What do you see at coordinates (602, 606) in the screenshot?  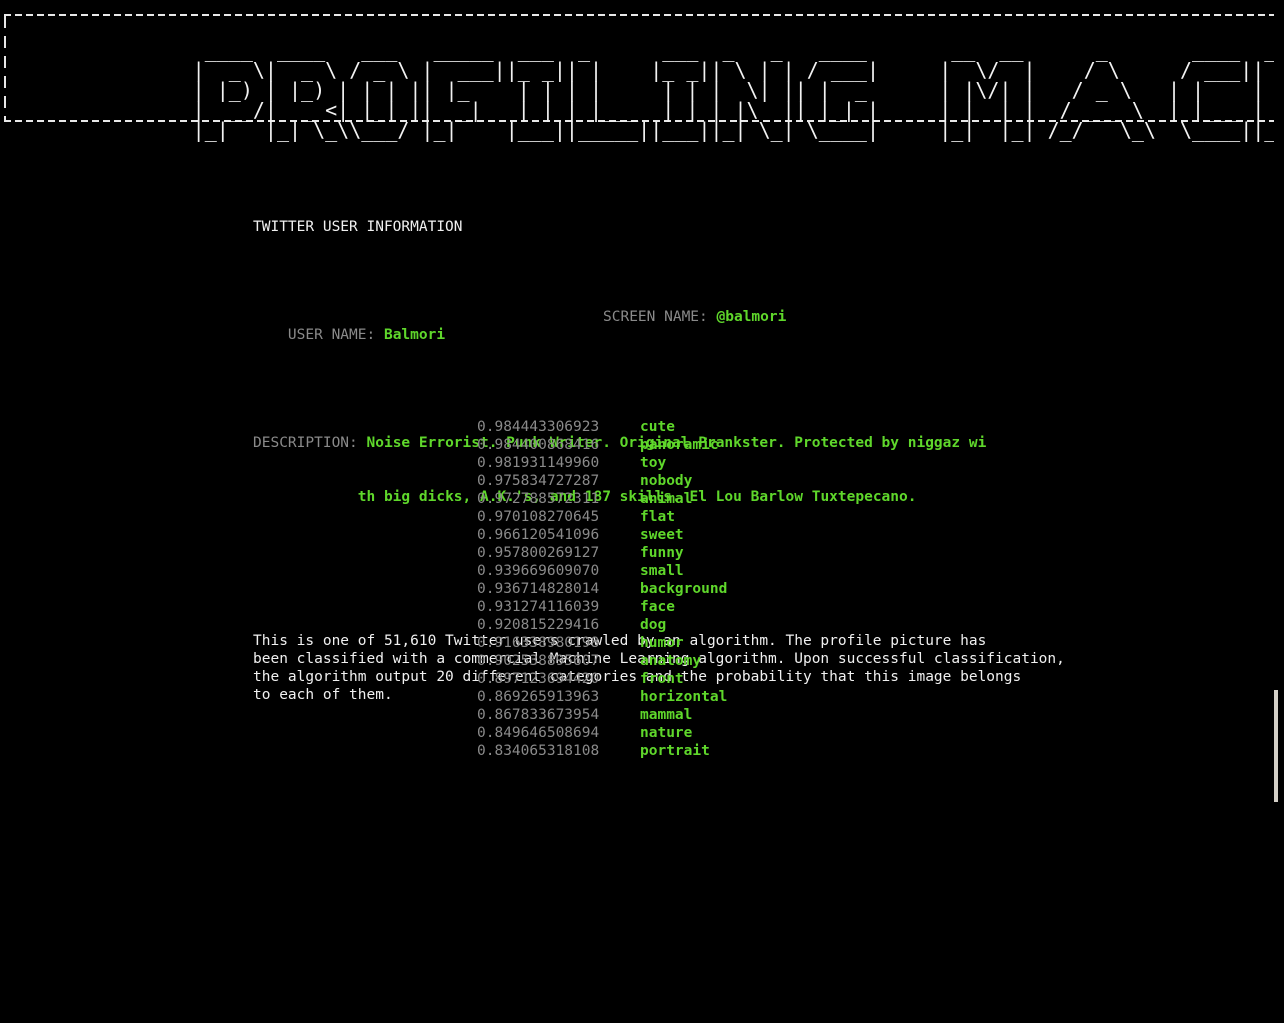 I see `prediction-row: 0.931274116039 face` at bounding box center [602, 606].